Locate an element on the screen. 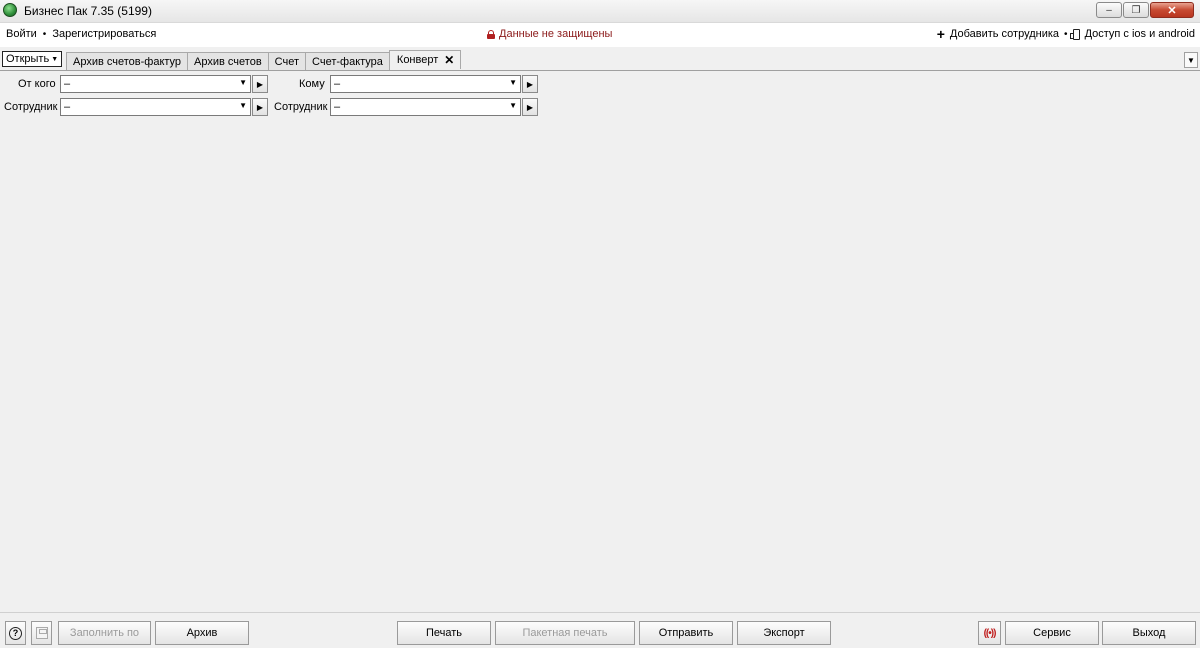 This screenshot has height=648, width=1200. to-label: Кому is located at coordinates (312, 84).